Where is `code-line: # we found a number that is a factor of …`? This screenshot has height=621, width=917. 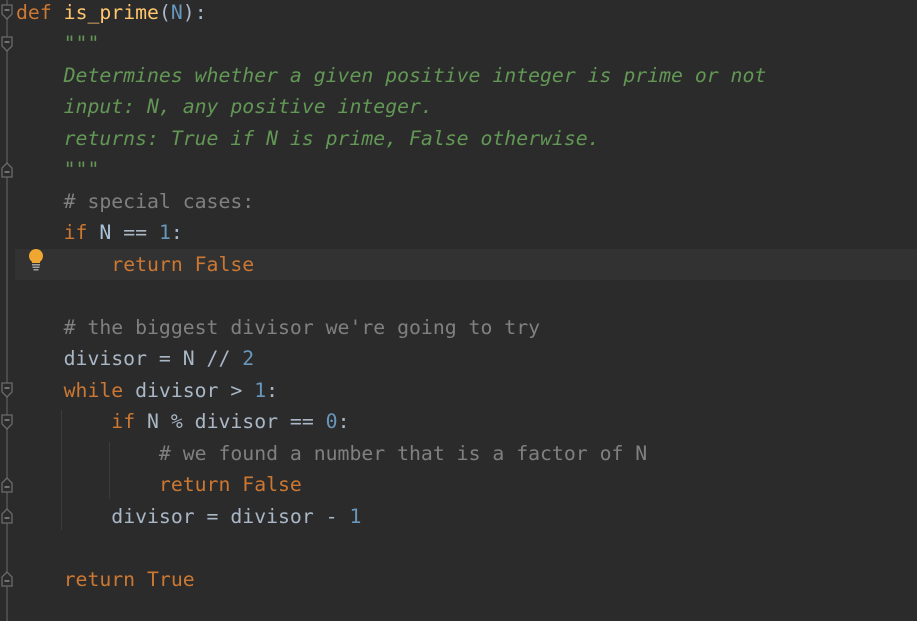
code-line: # we found a number that is a factor of … is located at coordinates (458, 454).